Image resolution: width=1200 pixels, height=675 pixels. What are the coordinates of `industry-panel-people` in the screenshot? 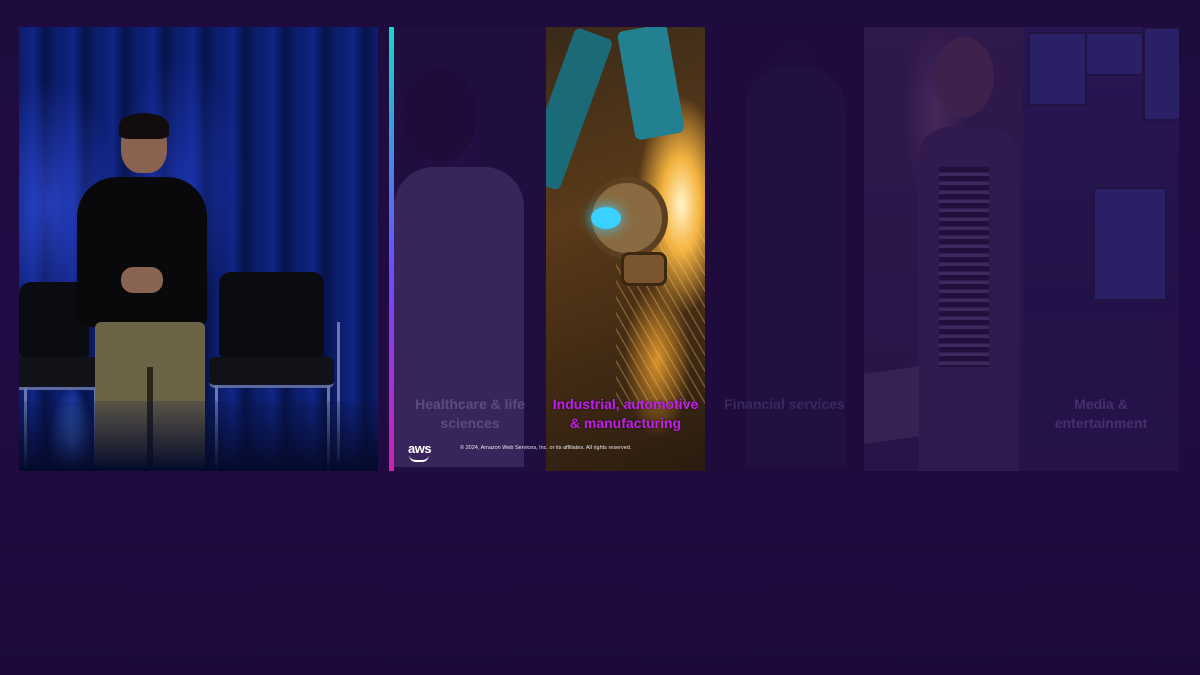 It's located at (943, 249).